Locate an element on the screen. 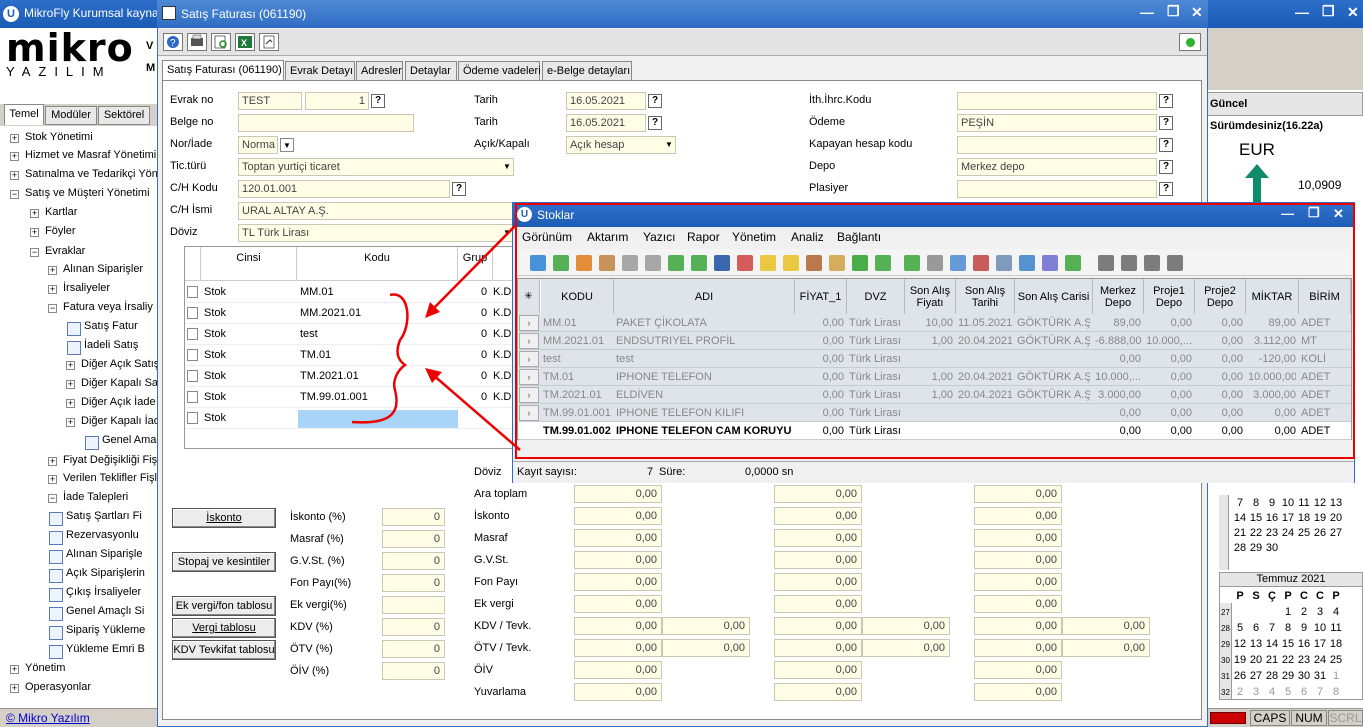  calendar-day: 9 is located at coordinates (1304, 628).